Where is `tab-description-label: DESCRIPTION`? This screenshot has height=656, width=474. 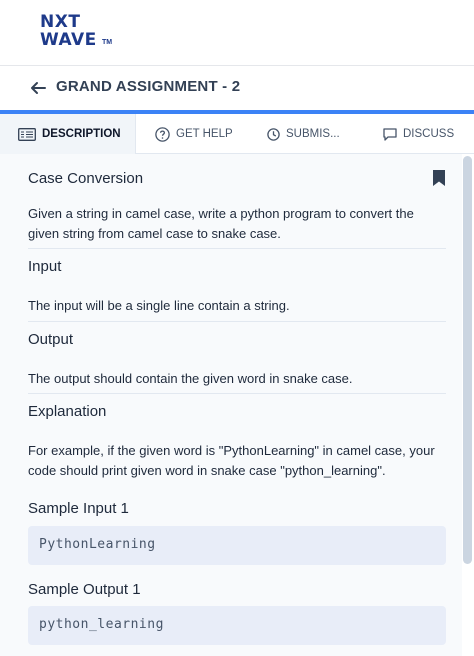
tab-description-label: DESCRIPTION is located at coordinates (81, 134).